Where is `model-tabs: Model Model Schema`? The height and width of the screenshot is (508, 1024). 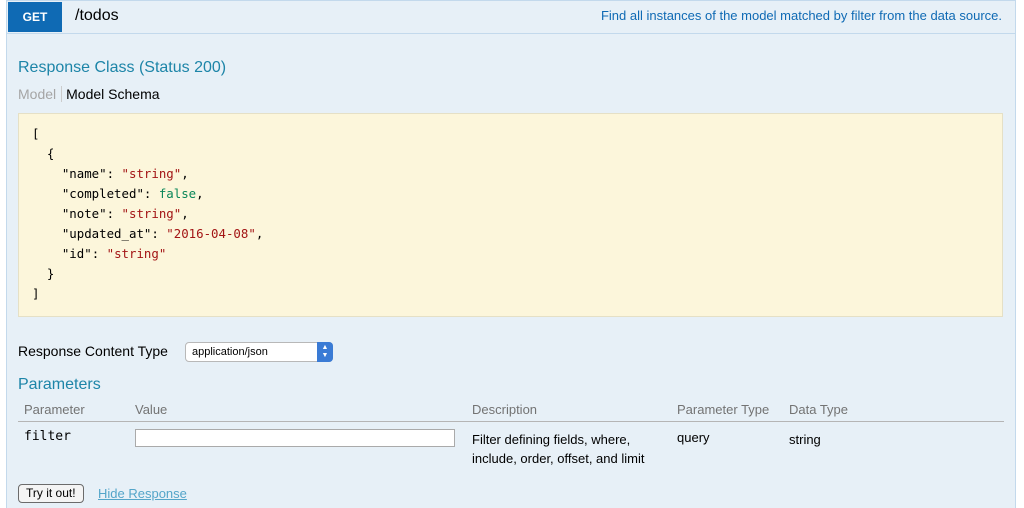
model-tabs: Model Model Schema is located at coordinates (89, 95).